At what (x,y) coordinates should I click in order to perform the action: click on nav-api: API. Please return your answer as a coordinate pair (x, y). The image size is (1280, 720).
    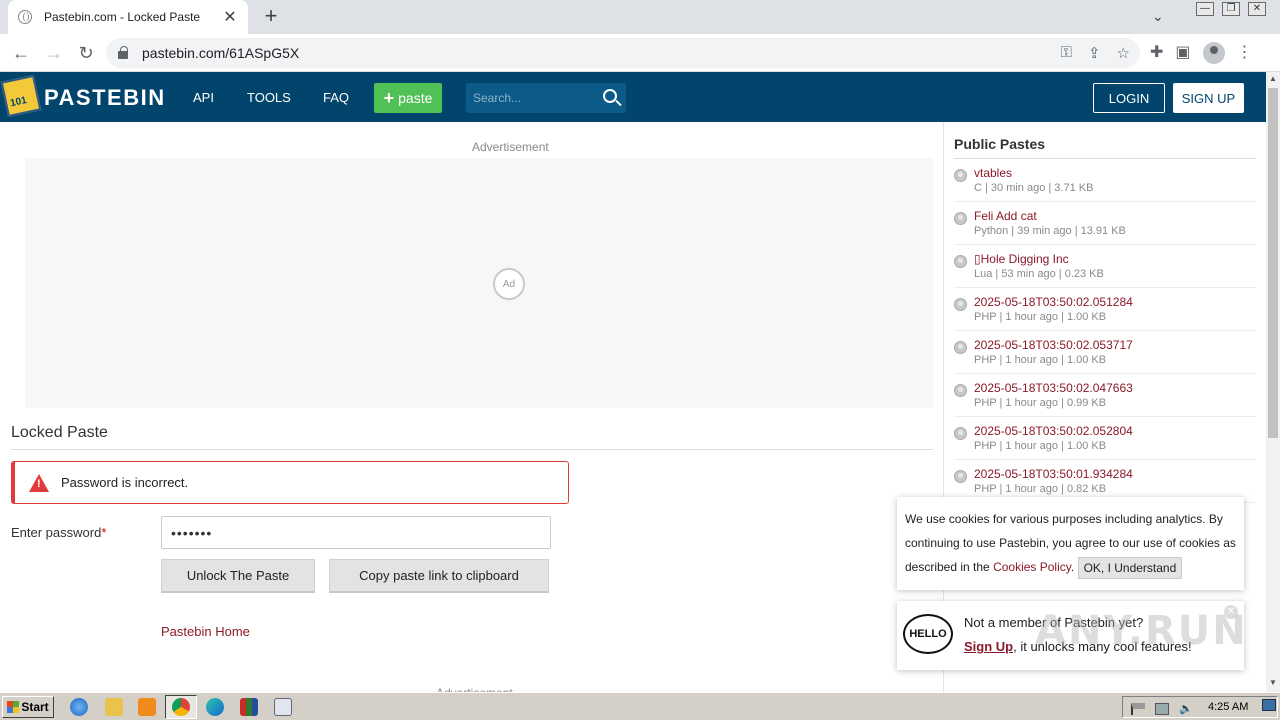
    Looking at the image, I should click on (203, 97).